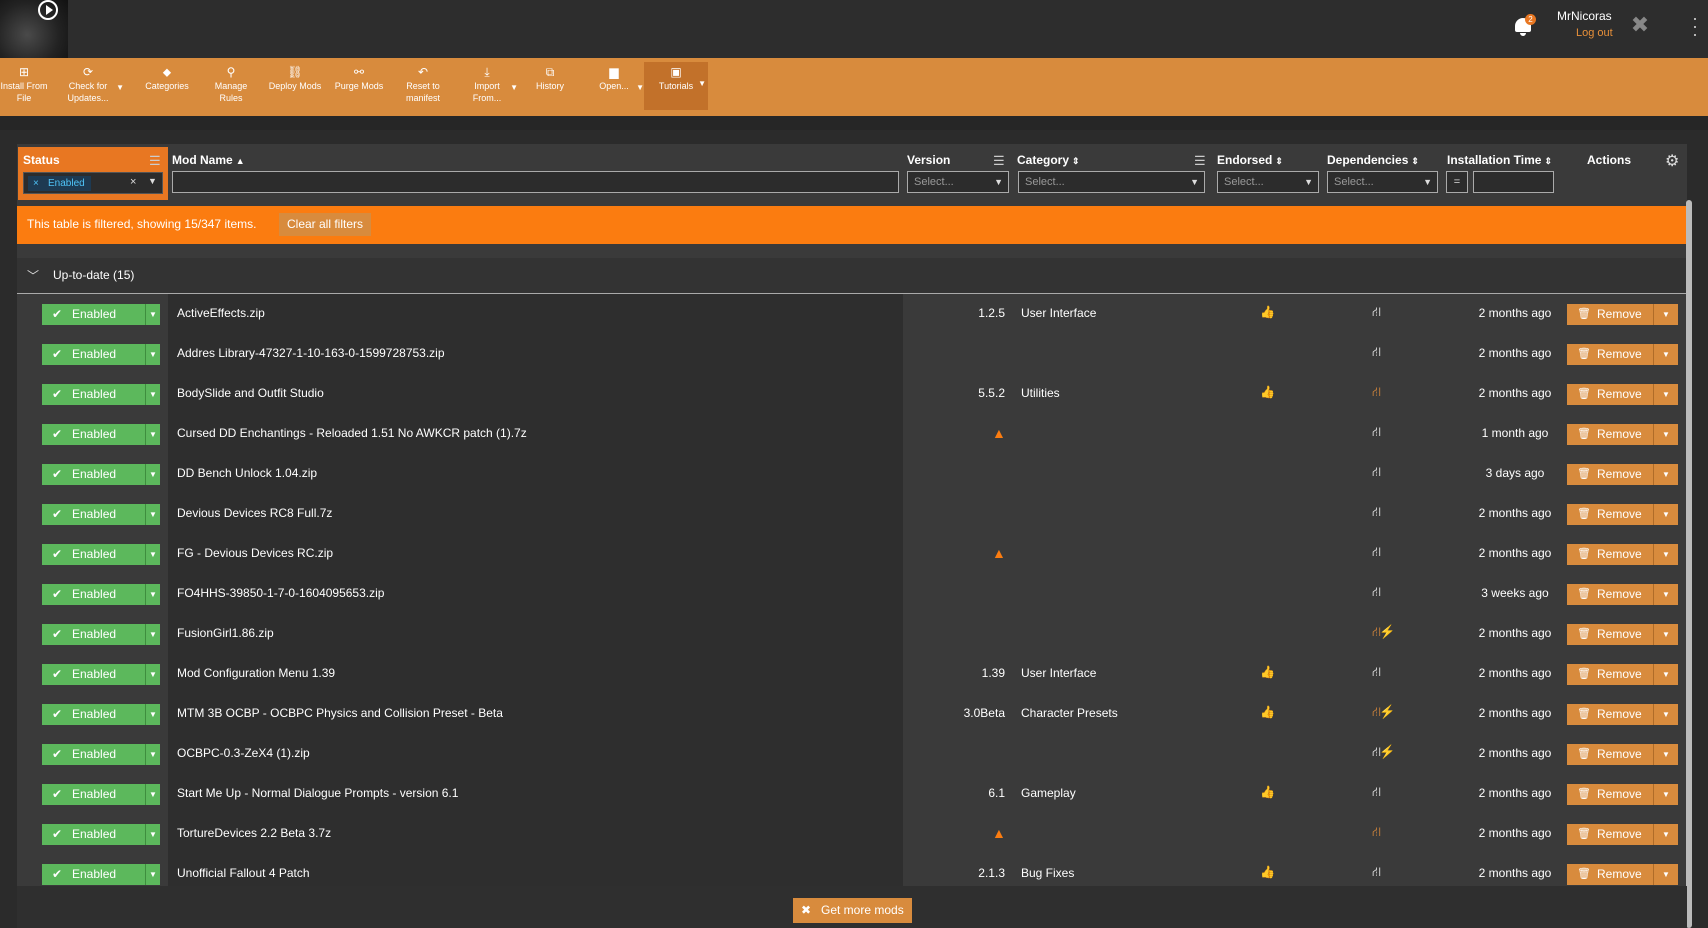 The height and width of the screenshot is (928, 1708). Describe the element at coordinates (423, 87) in the screenshot. I see `reset-manifest-button: ↶ Reset to manifest` at that location.